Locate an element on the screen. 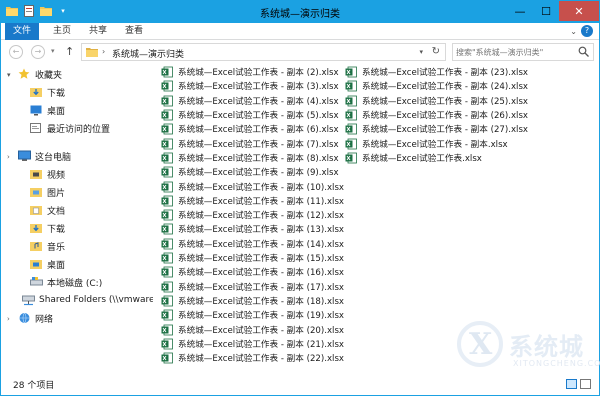 This screenshot has height=396, width=600. recent-locations-icon: ▾ is located at coordinates (53, 51).